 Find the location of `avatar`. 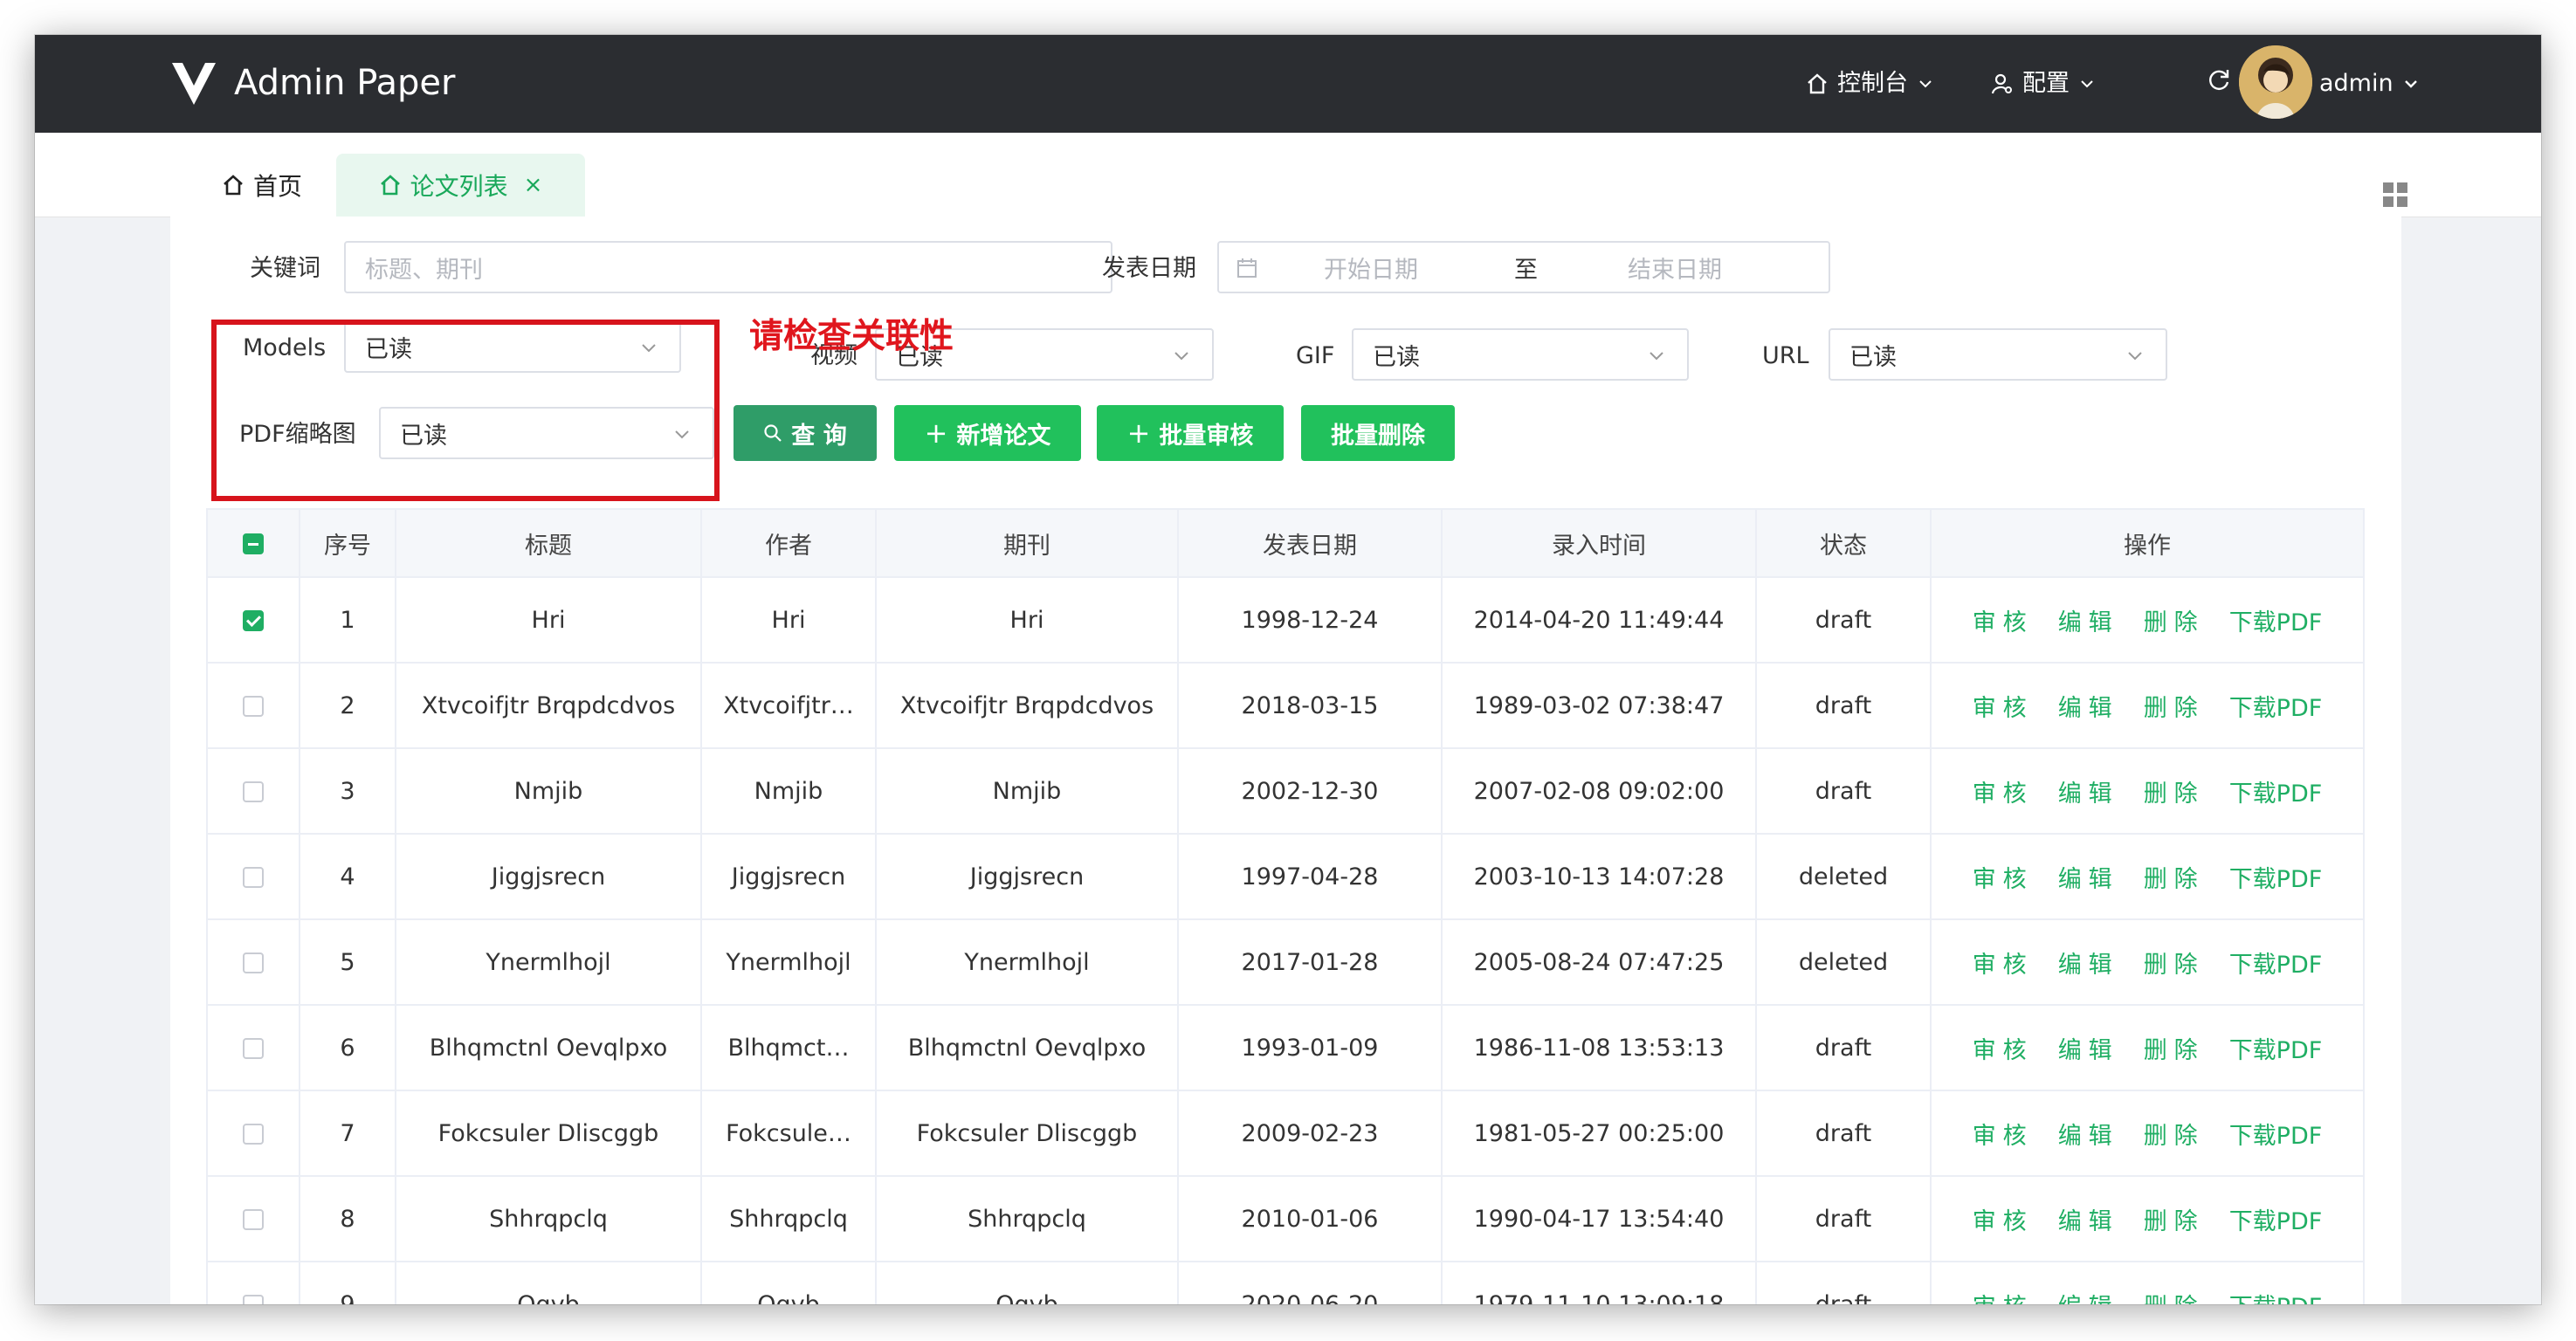

avatar is located at coordinates (2275, 82).